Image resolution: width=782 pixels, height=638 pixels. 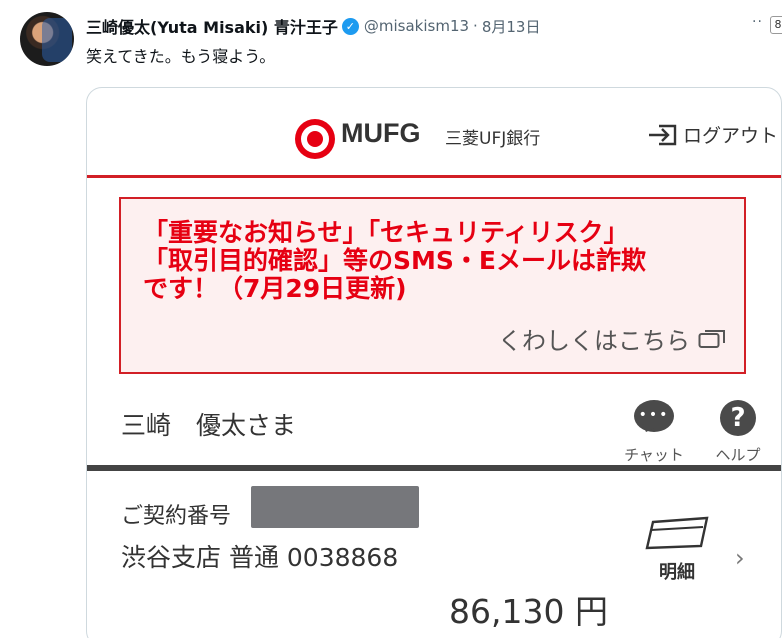 I want to click on avatar, so click(x=47, y=39).